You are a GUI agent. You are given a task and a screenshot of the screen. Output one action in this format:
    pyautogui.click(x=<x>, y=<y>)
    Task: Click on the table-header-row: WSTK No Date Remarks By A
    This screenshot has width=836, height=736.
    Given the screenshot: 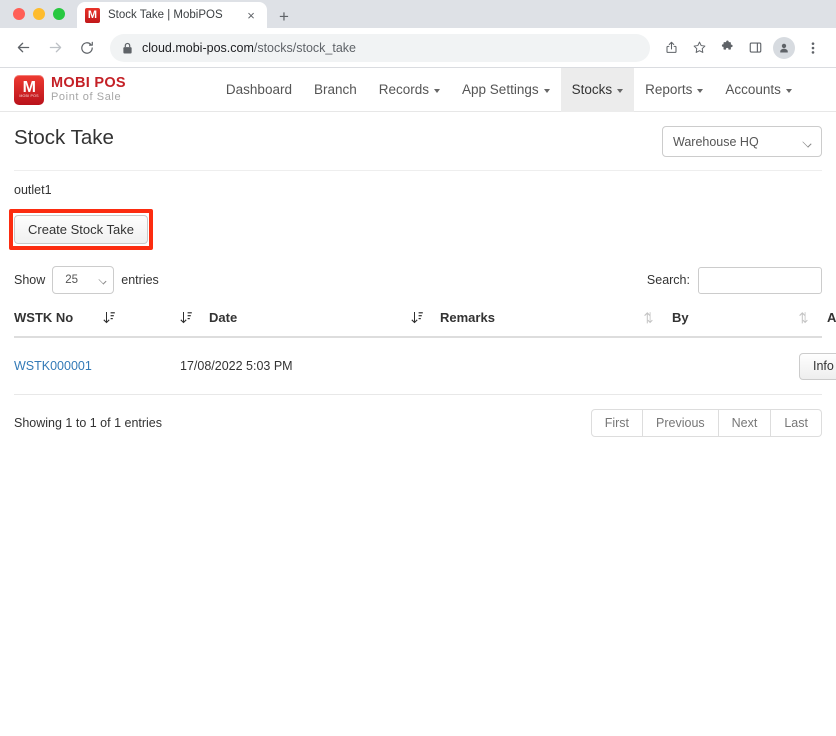 What is the action you would take?
    pyautogui.click(x=425, y=324)
    